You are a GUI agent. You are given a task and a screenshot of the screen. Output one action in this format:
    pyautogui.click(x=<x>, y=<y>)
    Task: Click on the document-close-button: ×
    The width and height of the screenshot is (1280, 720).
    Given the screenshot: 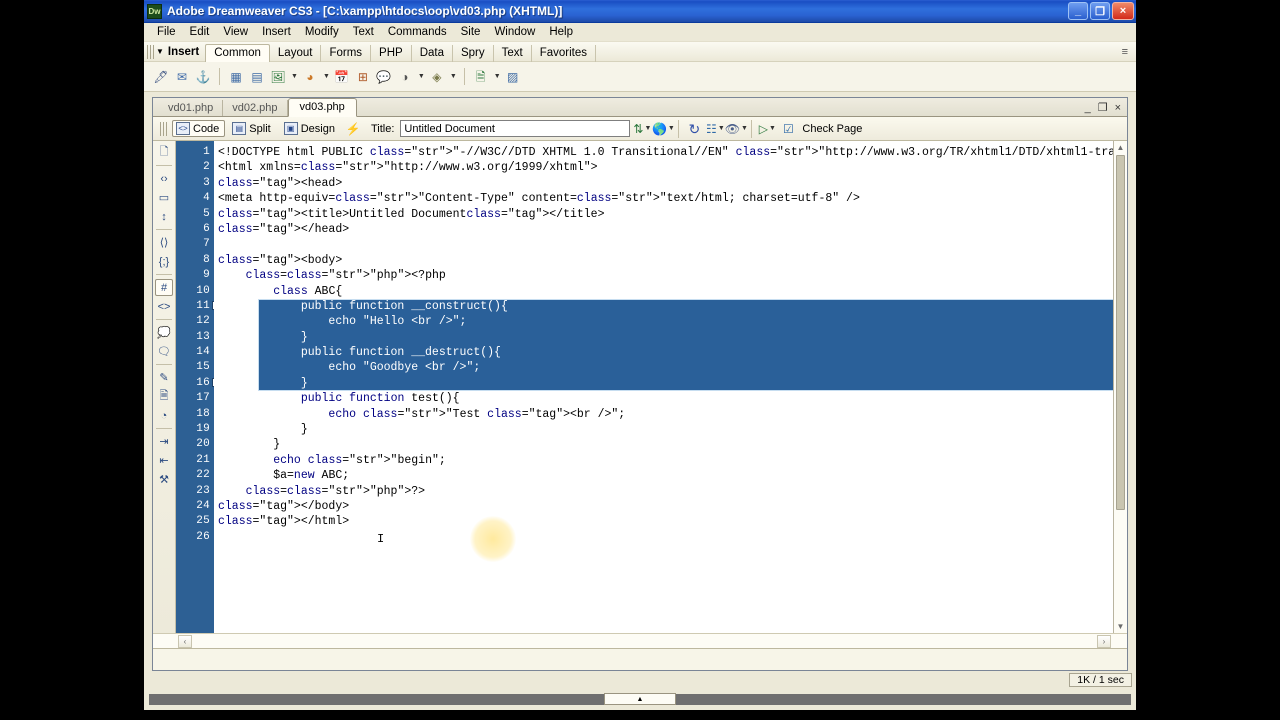 What is the action you would take?
    pyautogui.click(x=1118, y=108)
    